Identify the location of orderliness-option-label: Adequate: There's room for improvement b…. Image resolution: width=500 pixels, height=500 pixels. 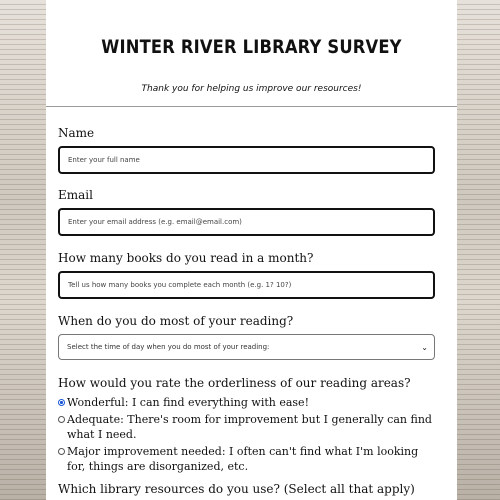
(249, 427).